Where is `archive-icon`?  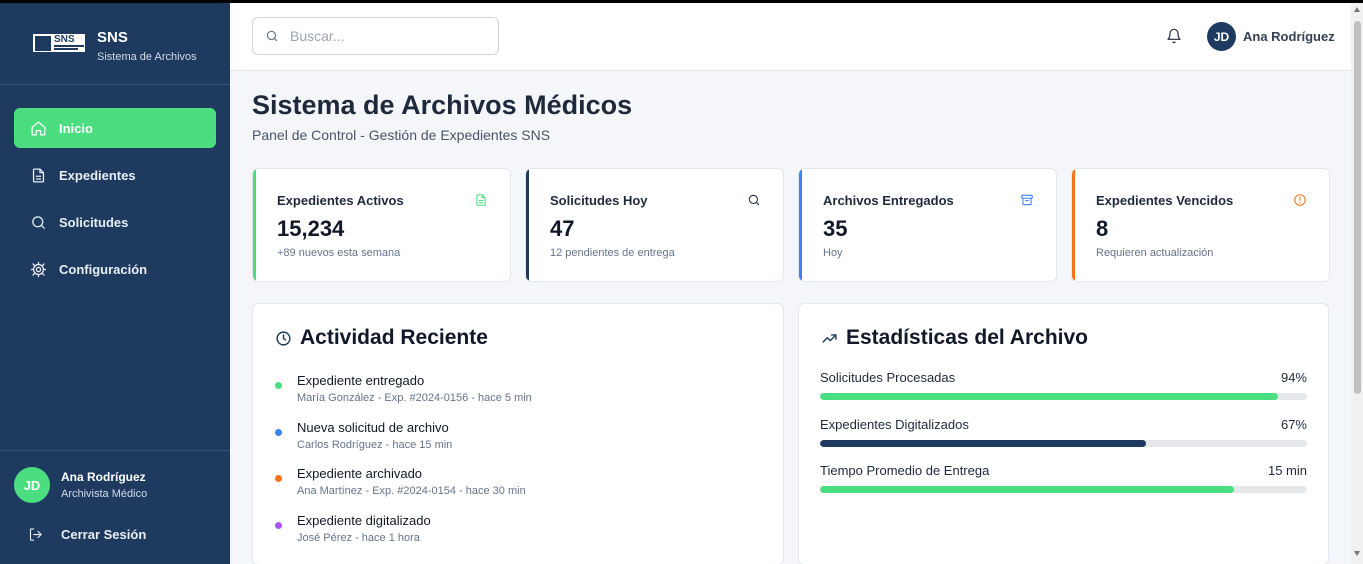
archive-icon is located at coordinates (1027, 202).